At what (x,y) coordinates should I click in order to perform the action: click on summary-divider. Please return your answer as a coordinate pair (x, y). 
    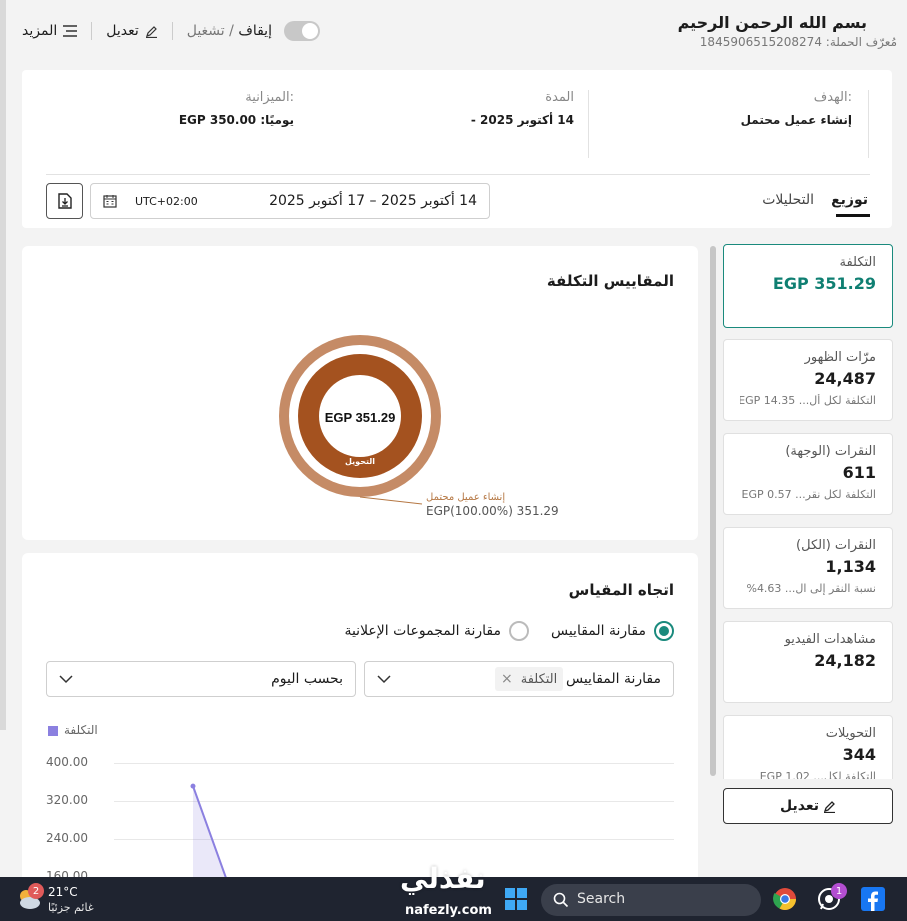
    Looking at the image, I should click on (458, 174).